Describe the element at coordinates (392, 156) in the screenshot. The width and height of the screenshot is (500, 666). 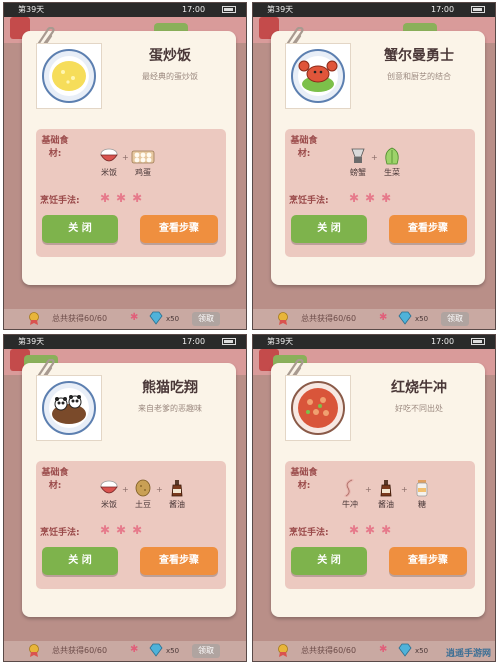
I see `lettuce-icon` at that location.